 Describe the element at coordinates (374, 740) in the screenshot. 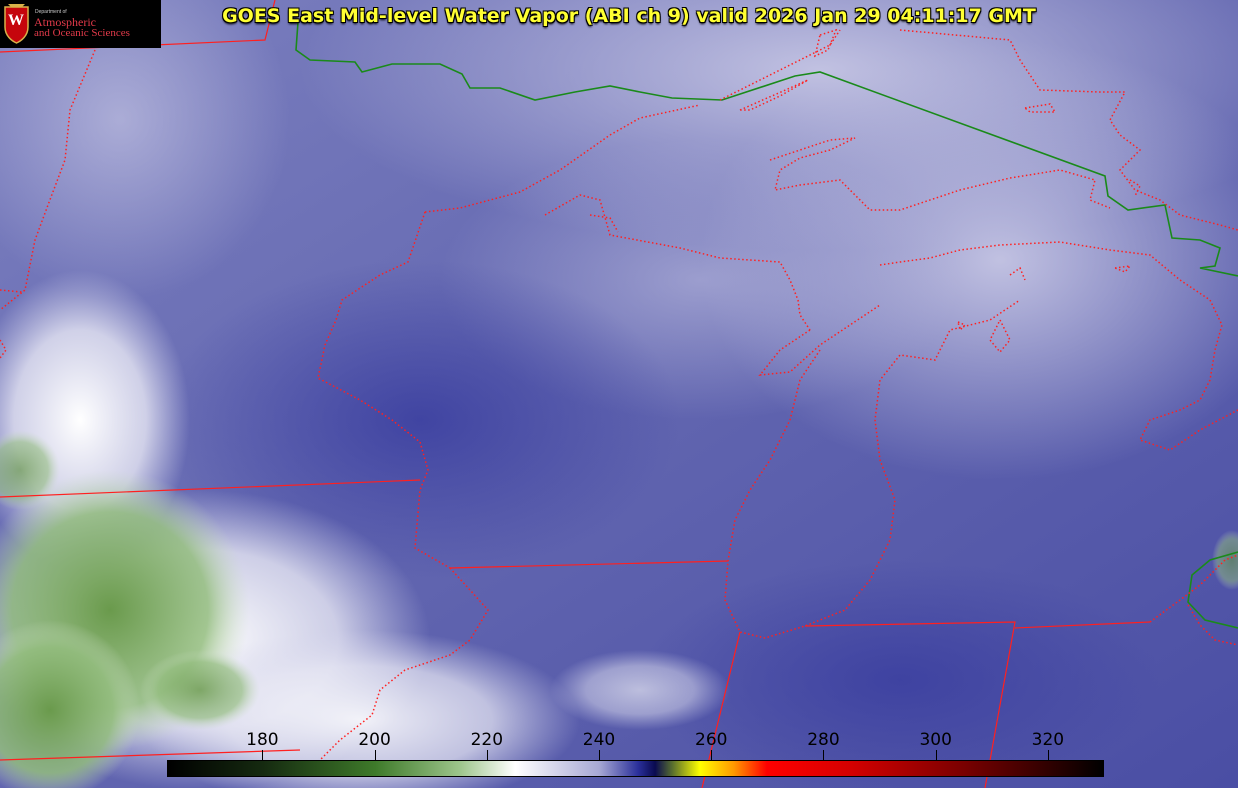

I see `colorbar-tick-label: 200` at that location.